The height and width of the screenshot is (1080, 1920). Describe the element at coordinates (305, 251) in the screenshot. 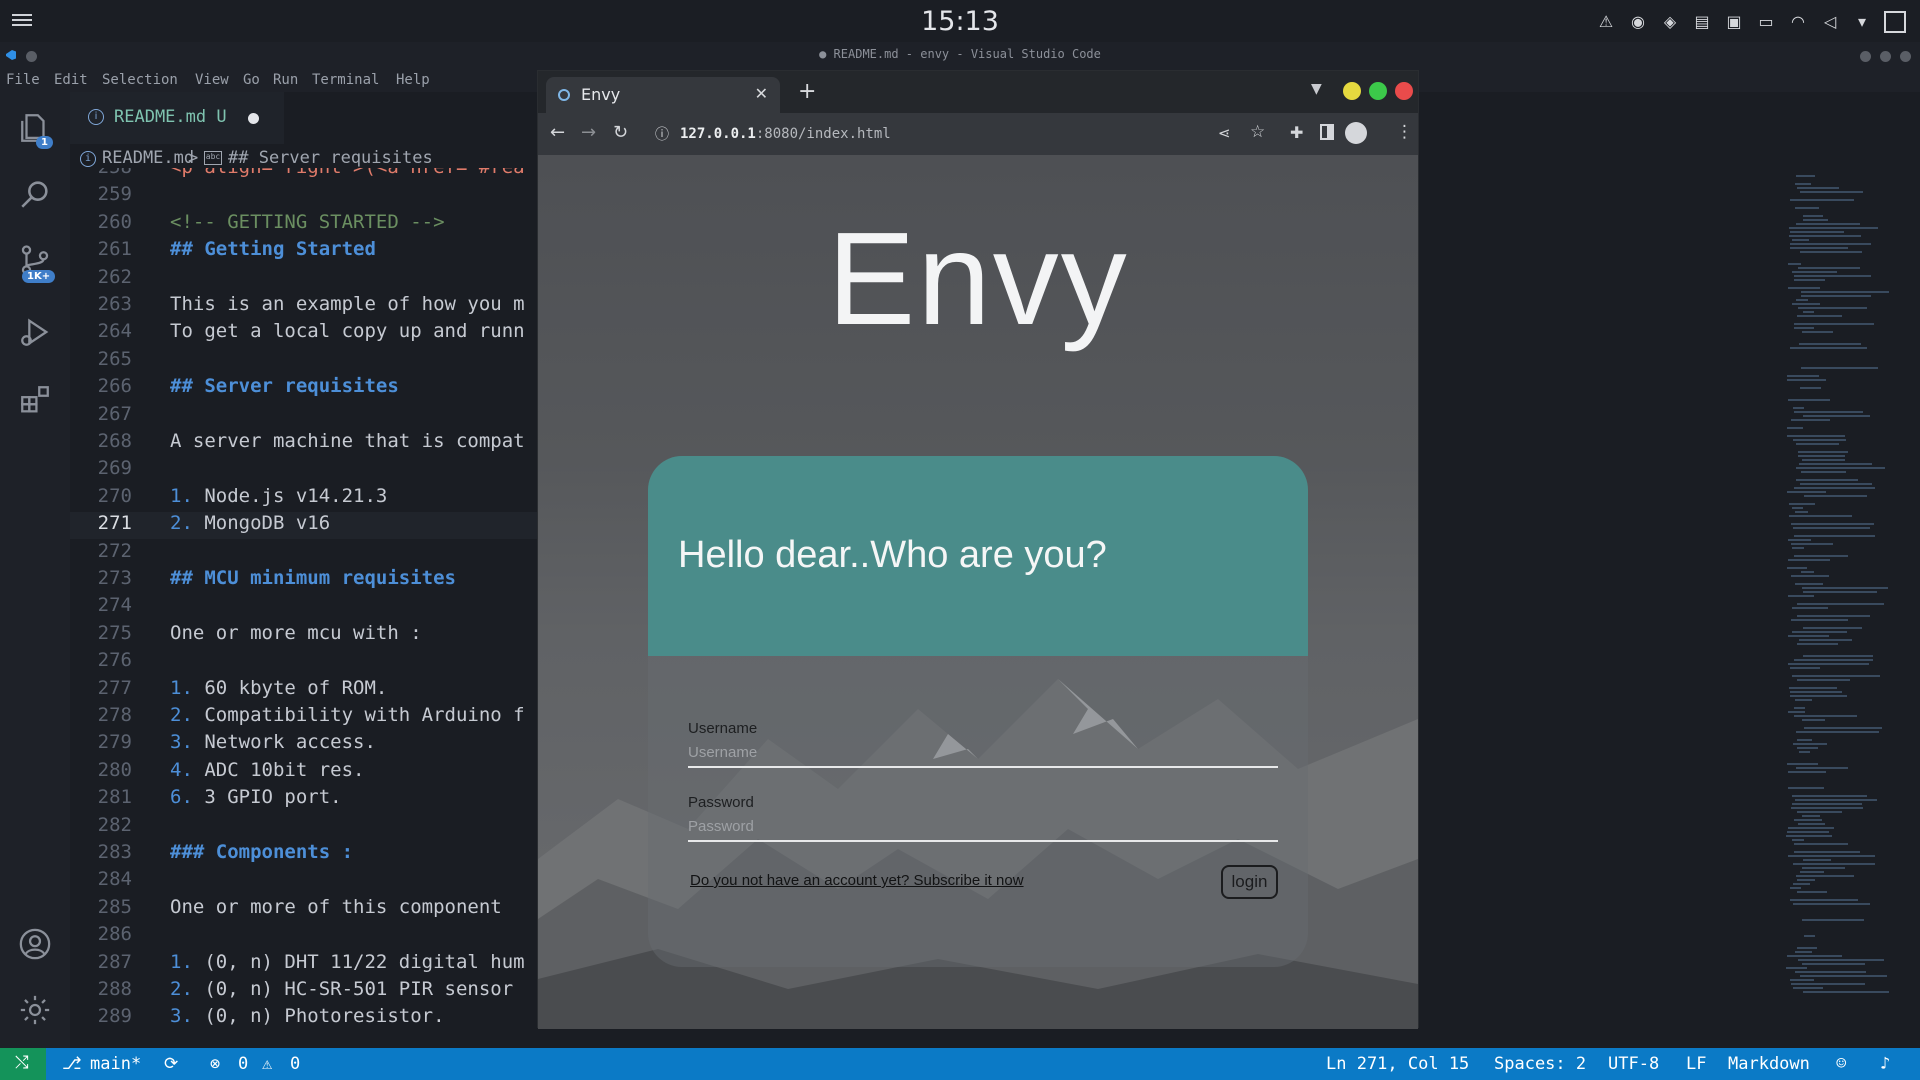

I see `code-line: 261 ## Getting Started` at that location.